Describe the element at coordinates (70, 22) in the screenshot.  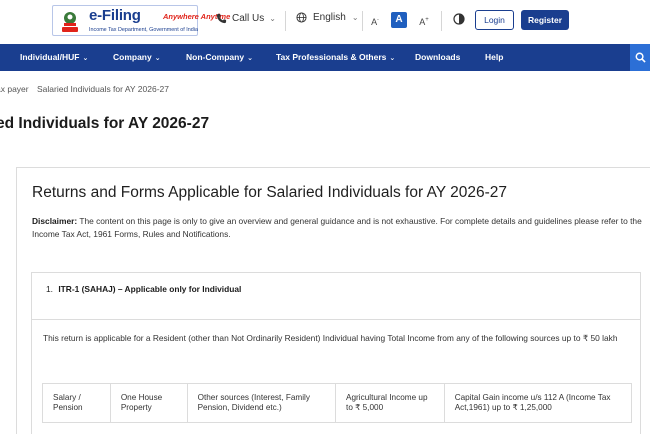
I see `national-emblem-icon` at that location.